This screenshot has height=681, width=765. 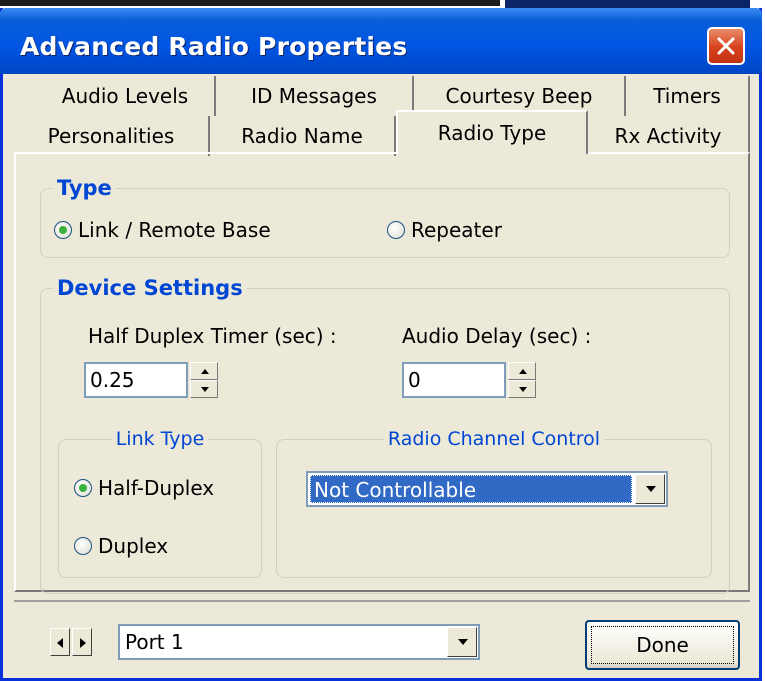 I want to click on close-button, so click(x=726, y=46).